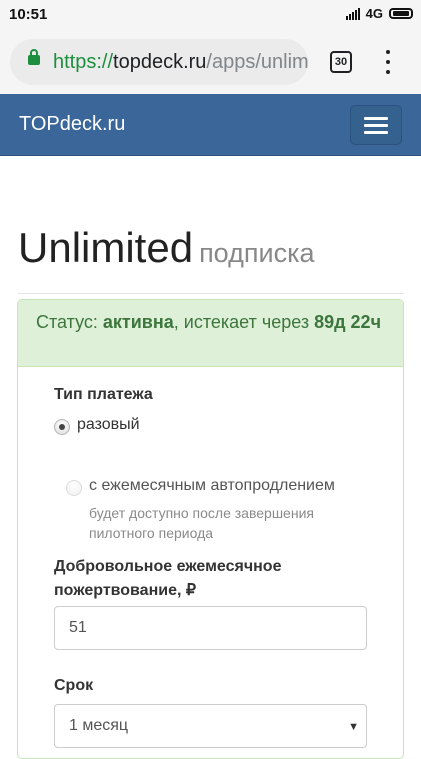 The height and width of the screenshot is (759, 421). Describe the element at coordinates (210, 125) in the screenshot. I see `site-navbar: TOPdeck.ru` at that location.